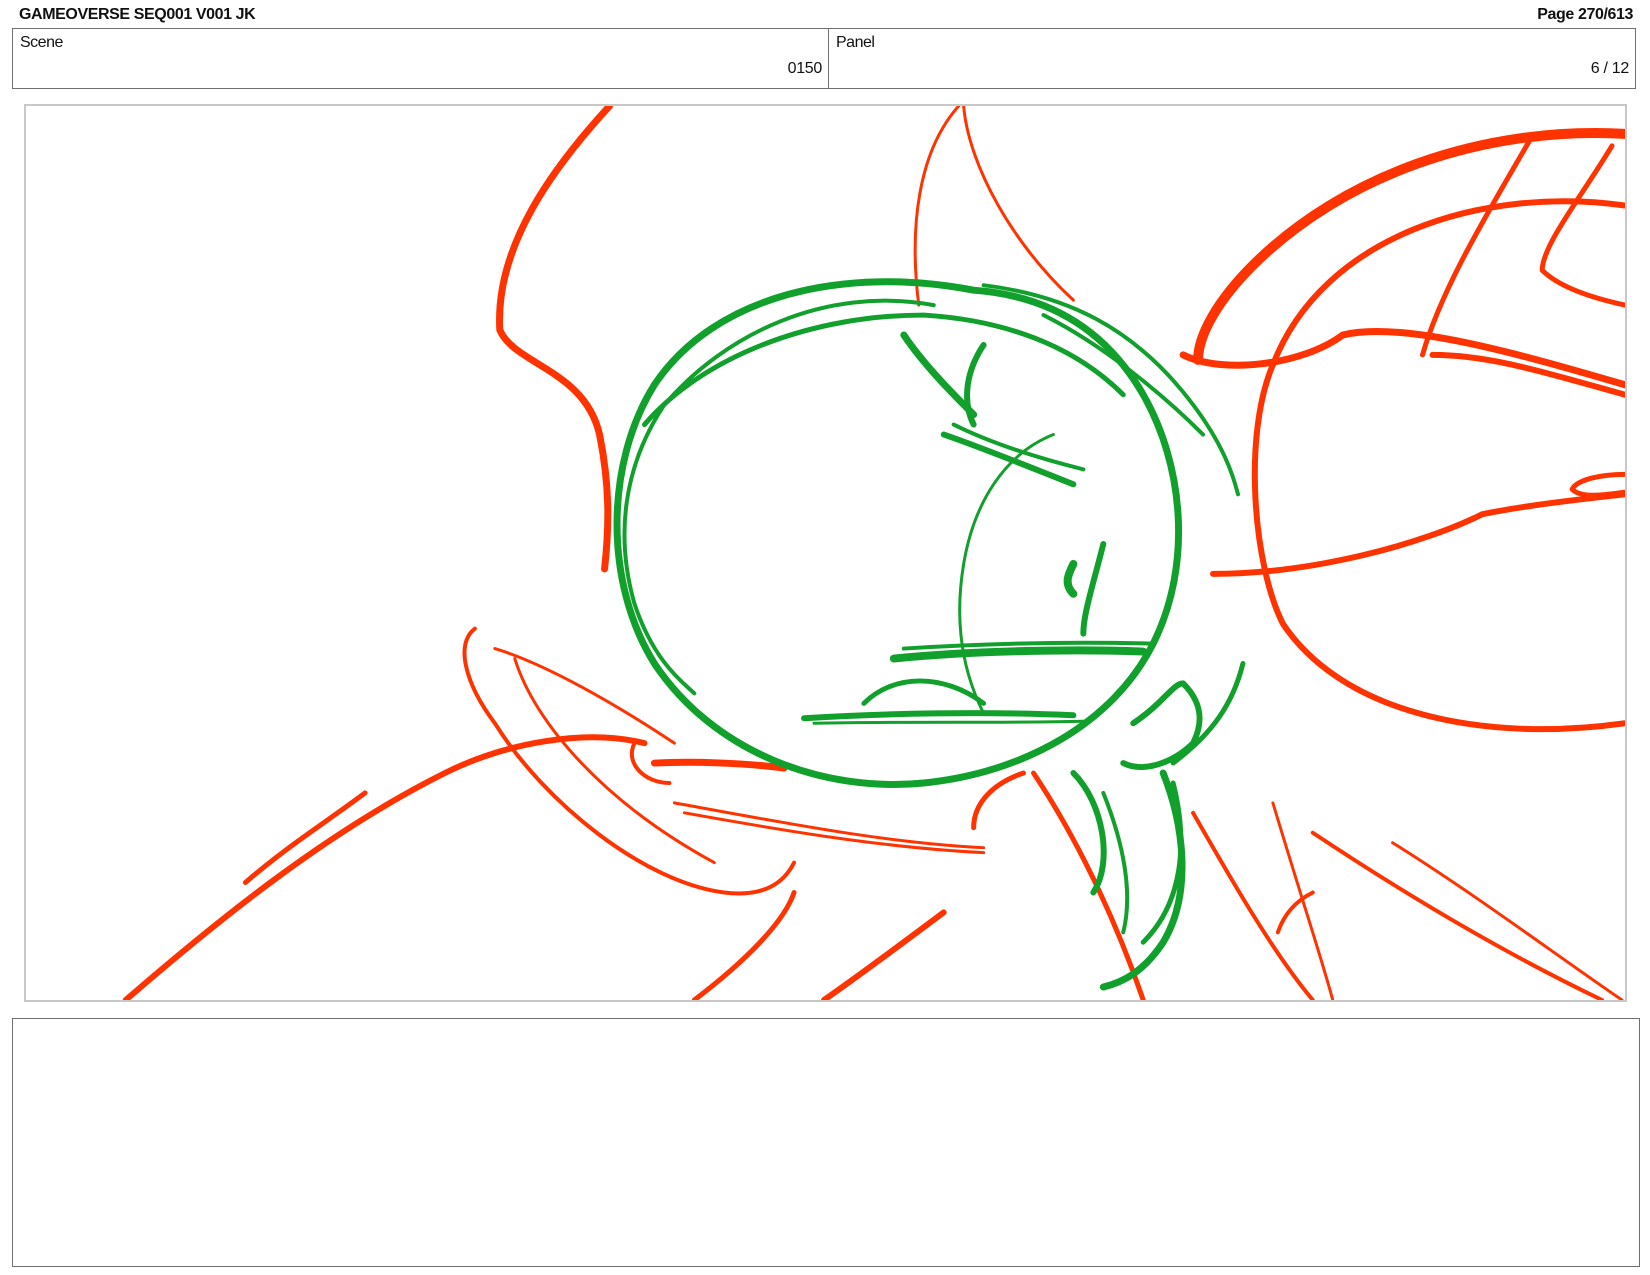 Image resolution: width=1650 pixels, height=1275 pixels. I want to click on green-stroke-face-arc, so click(1006, 574).